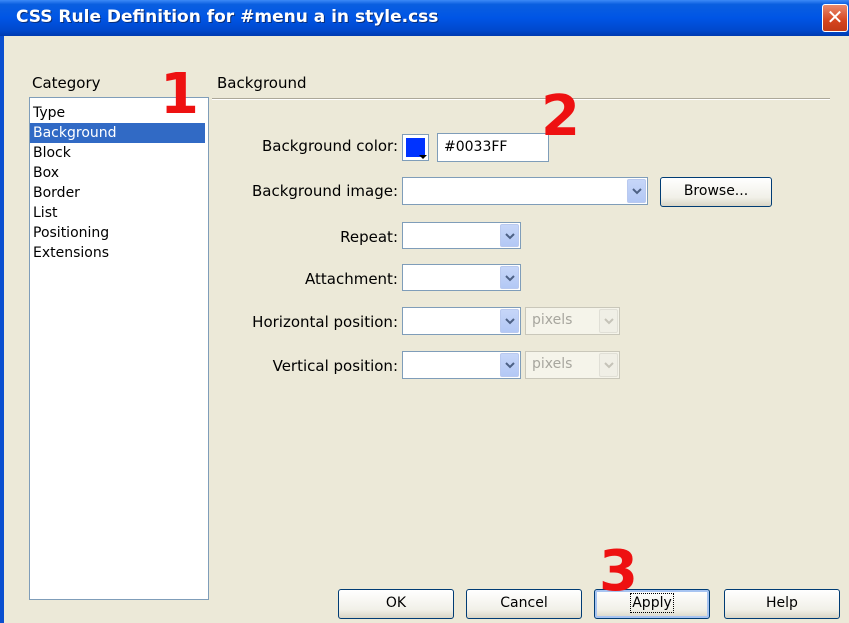 This screenshot has width=849, height=623. I want to click on ok-button-label: OK, so click(396, 603).